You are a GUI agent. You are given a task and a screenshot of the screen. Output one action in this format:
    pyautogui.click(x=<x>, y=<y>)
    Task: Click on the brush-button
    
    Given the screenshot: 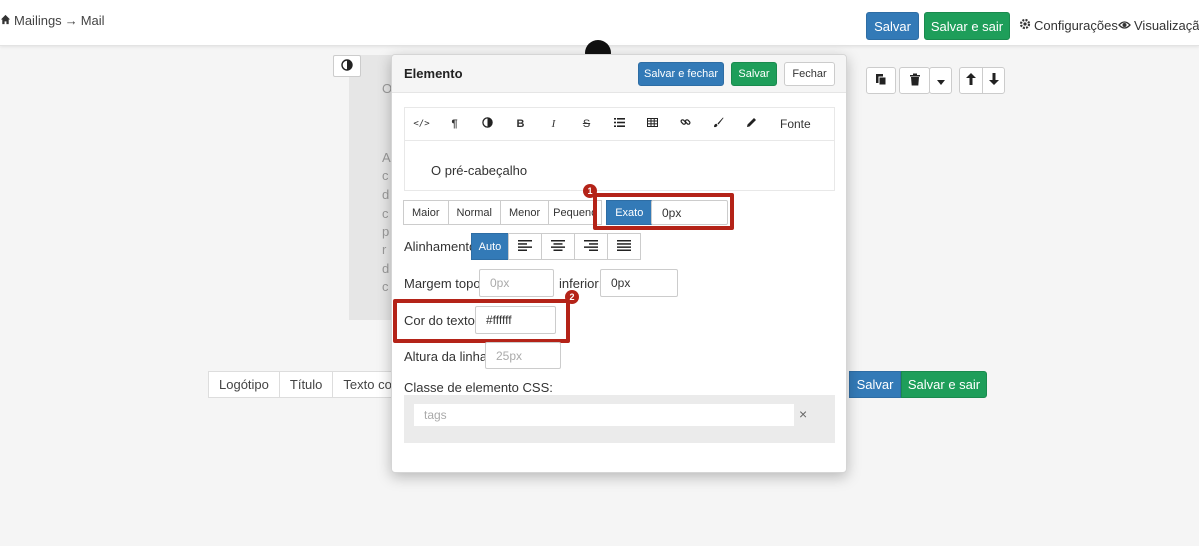 What is the action you would take?
    pyautogui.click(x=718, y=124)
    